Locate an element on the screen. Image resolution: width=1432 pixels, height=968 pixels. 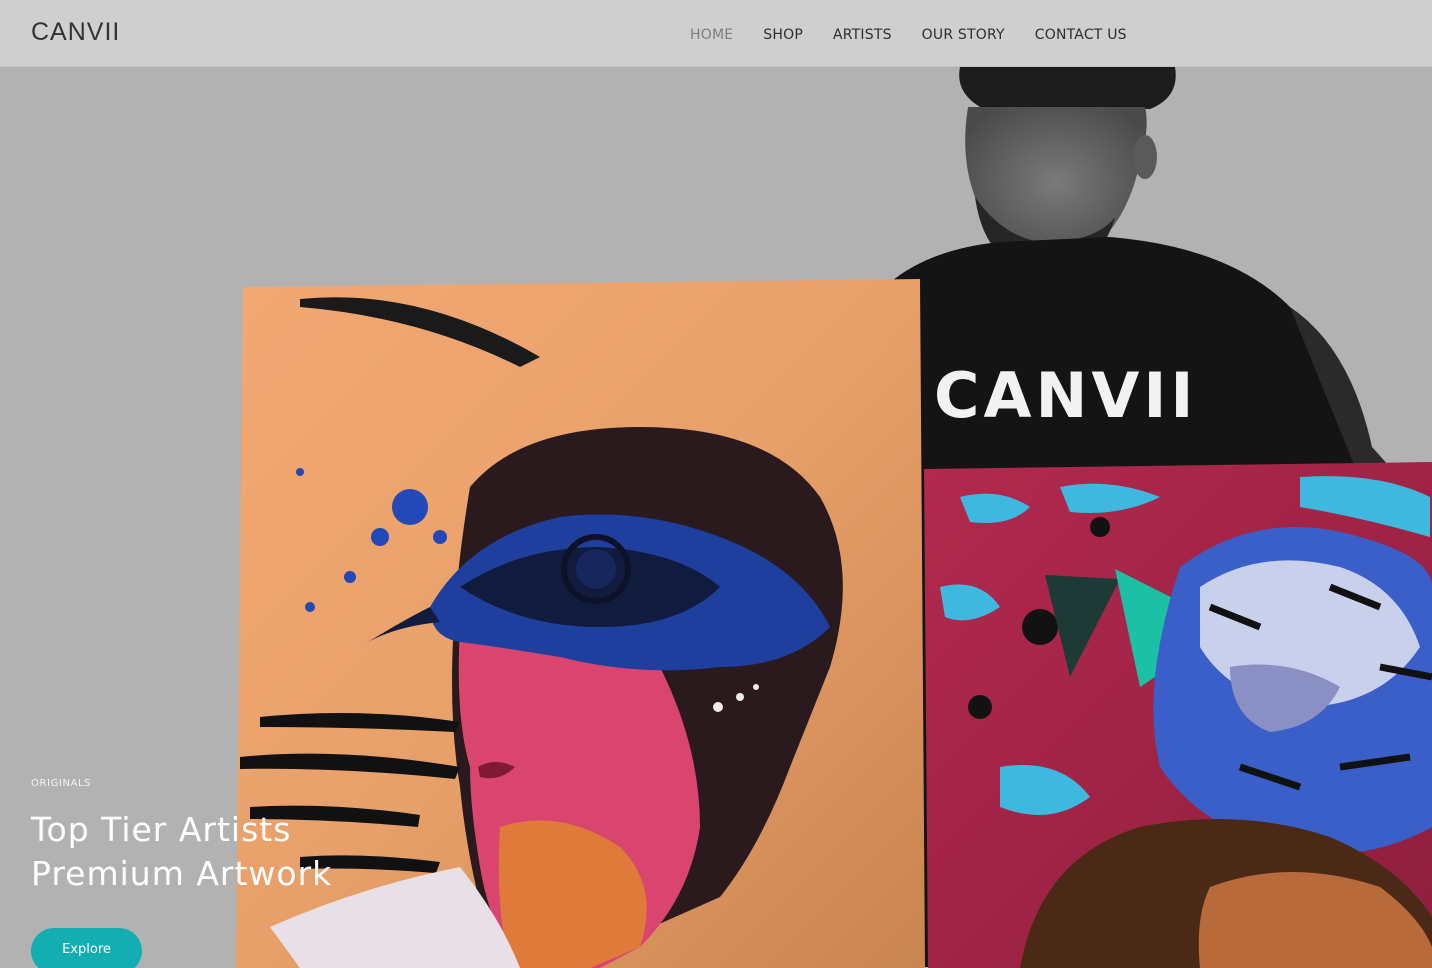
explore-button: Explore is located at coordinates (86, 948).